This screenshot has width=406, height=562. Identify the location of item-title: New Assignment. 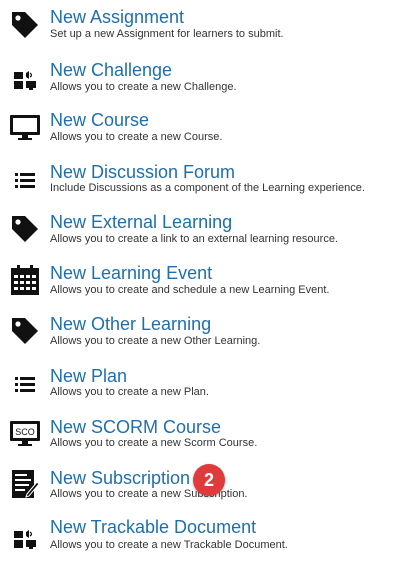
(117, 17).